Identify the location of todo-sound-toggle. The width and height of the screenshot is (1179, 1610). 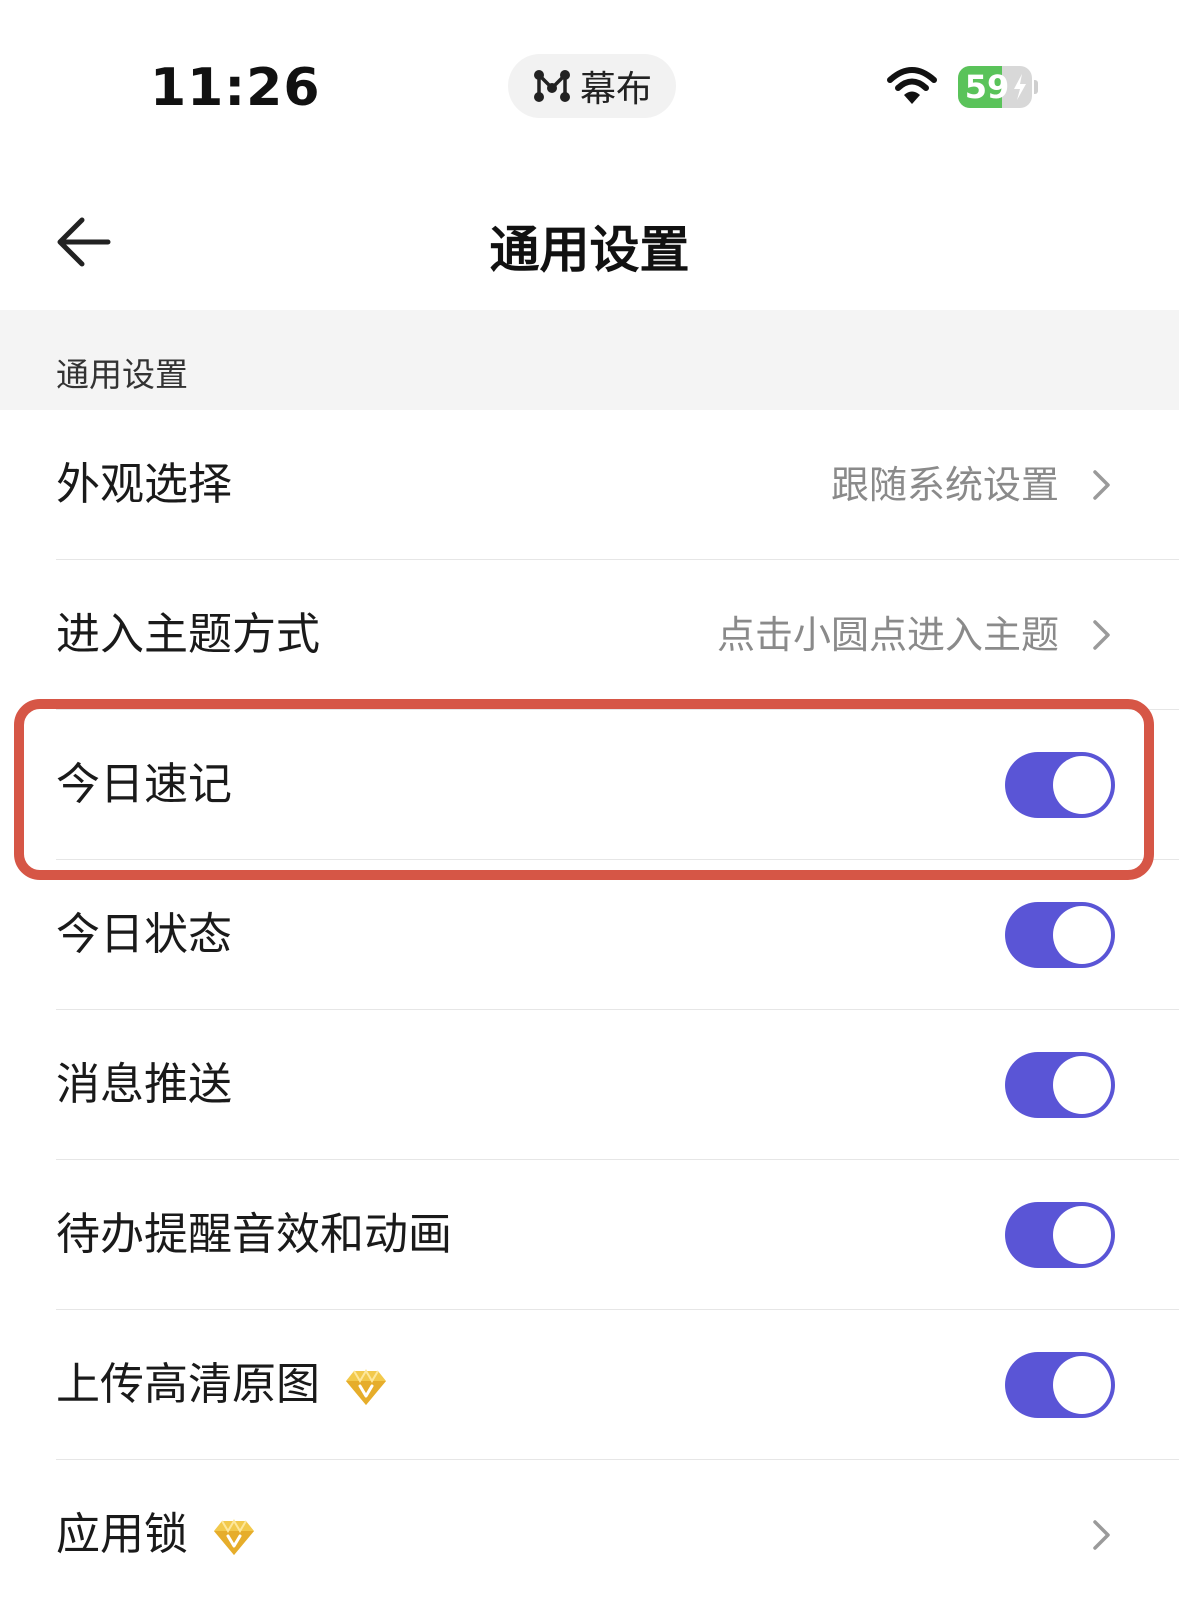
(1060, 1235).